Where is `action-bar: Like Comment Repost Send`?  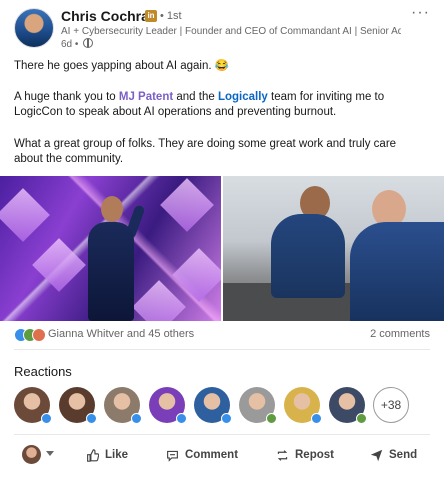
action-bar: Like Comment Repost Send is located at coordinates (222, 455).